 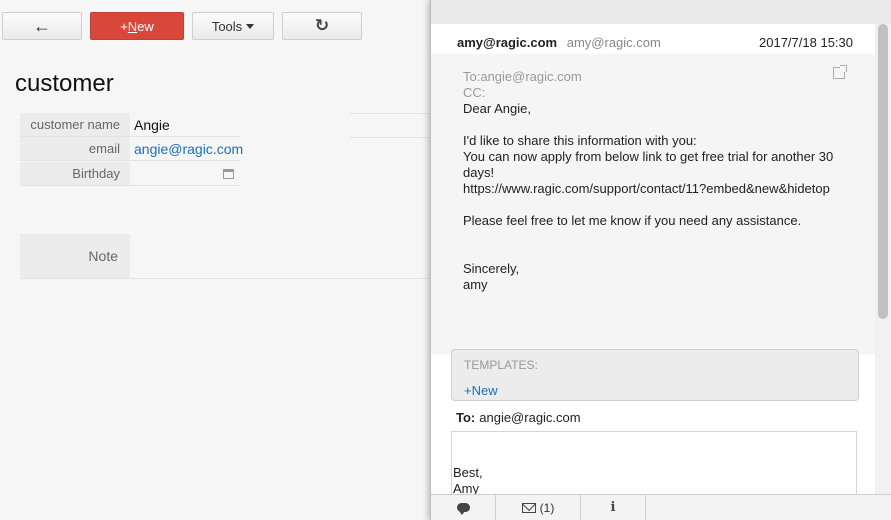 What do you see at coordinates (883, 171) in the screenshot?
I see `scrollbar-thumb` at bounding box center [883, 171].